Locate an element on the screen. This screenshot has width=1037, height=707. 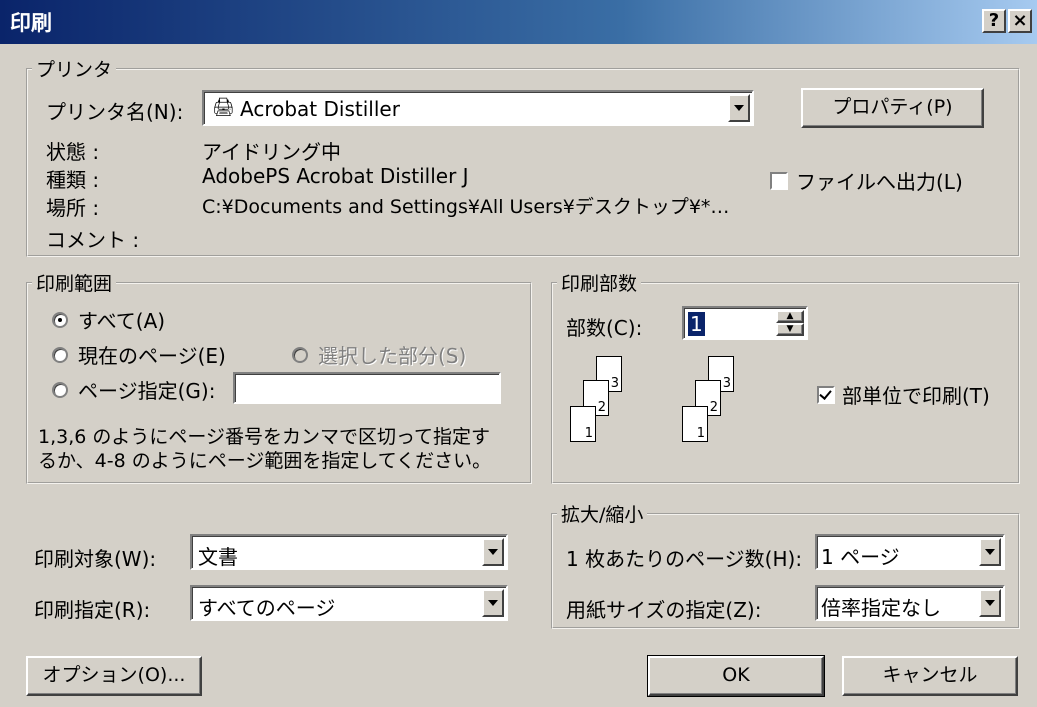
status-value: アイドリング中 is located at coordinates (271, 152).